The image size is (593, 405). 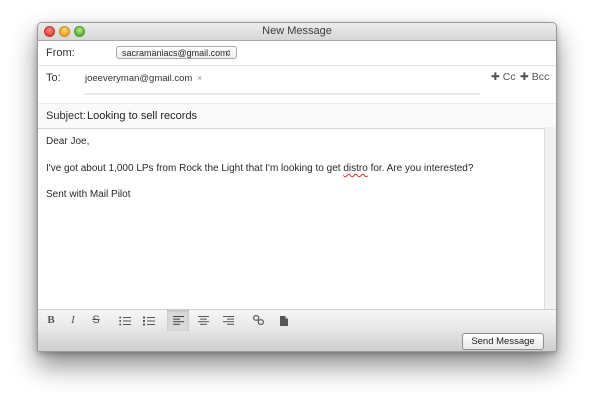 I want to click on align-left-icon, so click(x=178, y=320).